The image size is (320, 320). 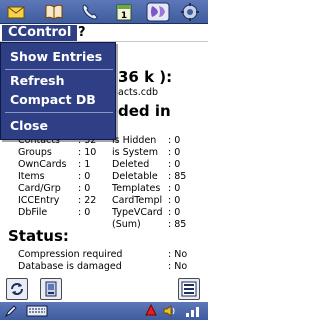 What do you see at coordinates (53, 100) in the screenshot?
I see `menu-item-compact-db: Compact DB` at bounding box center [53, 100].